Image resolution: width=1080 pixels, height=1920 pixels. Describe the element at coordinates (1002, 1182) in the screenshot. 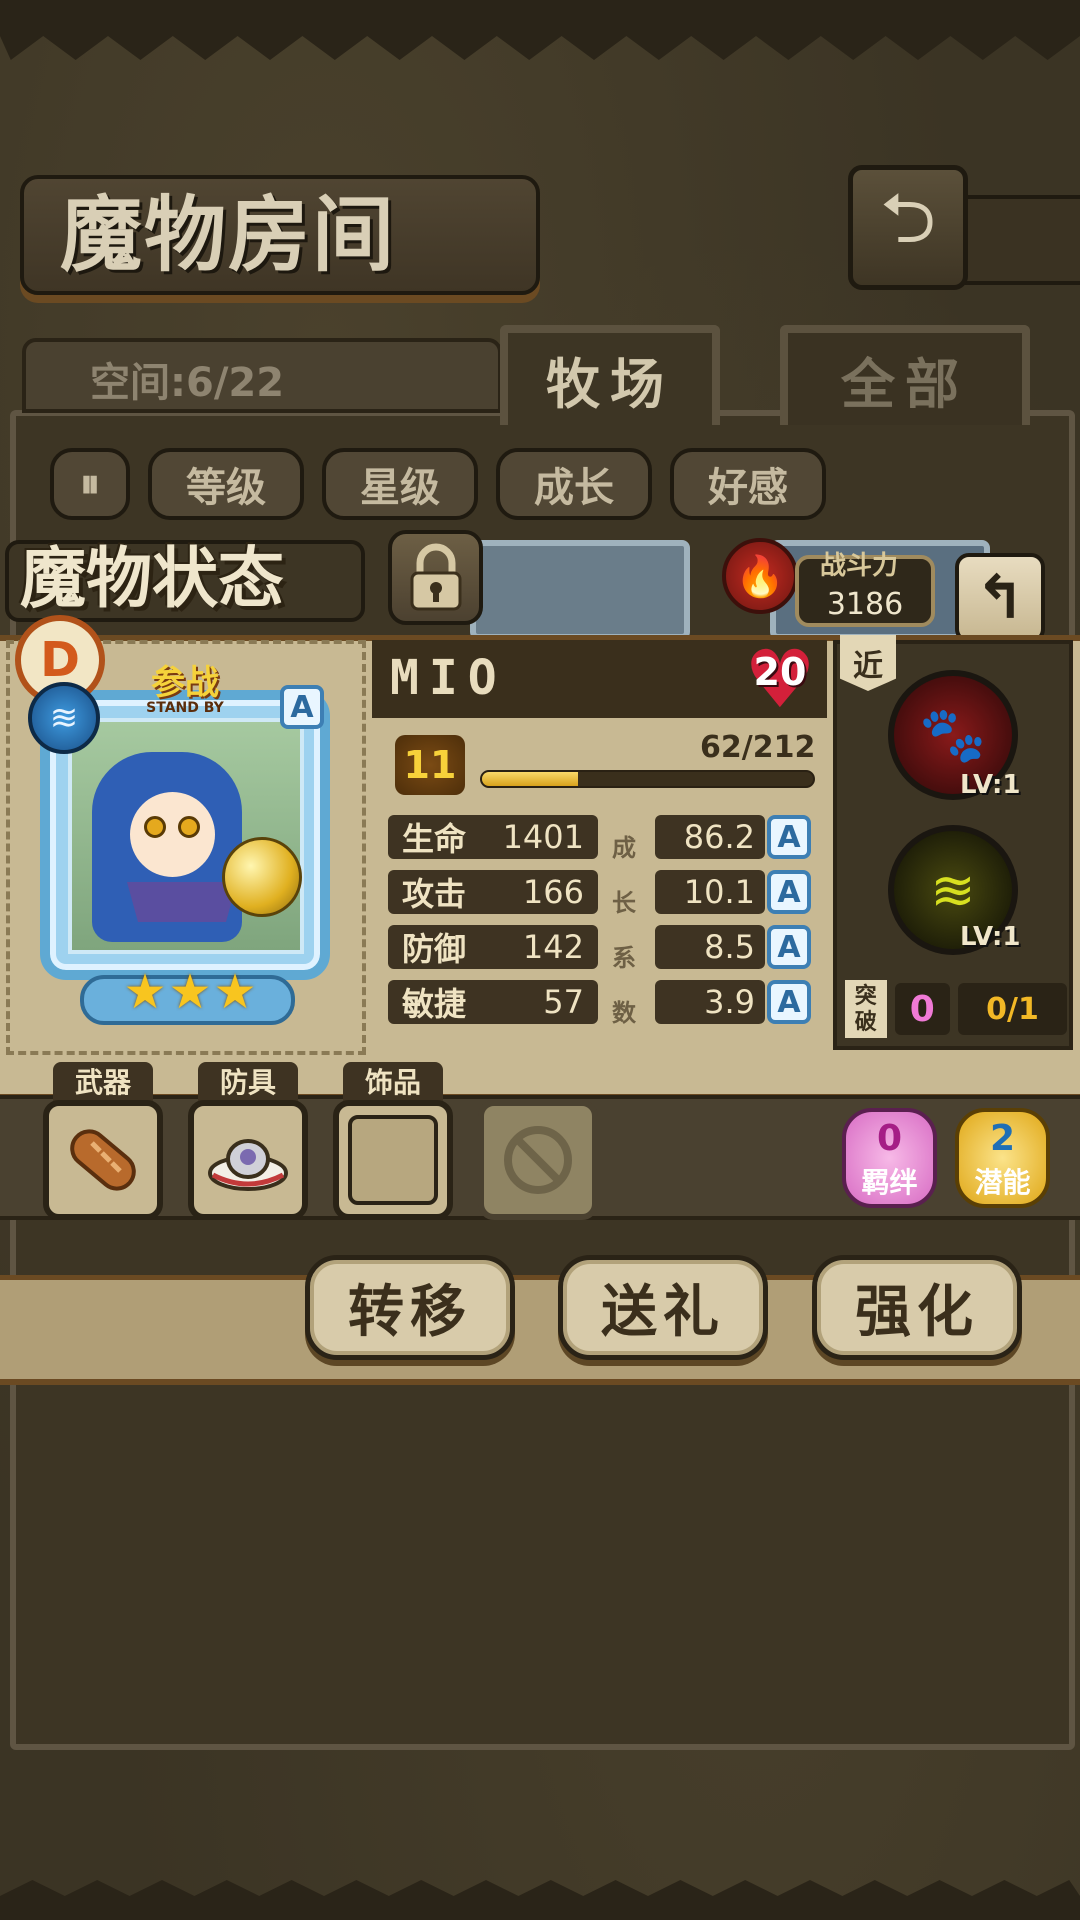

I see `potential-label: 潜能` at that location.